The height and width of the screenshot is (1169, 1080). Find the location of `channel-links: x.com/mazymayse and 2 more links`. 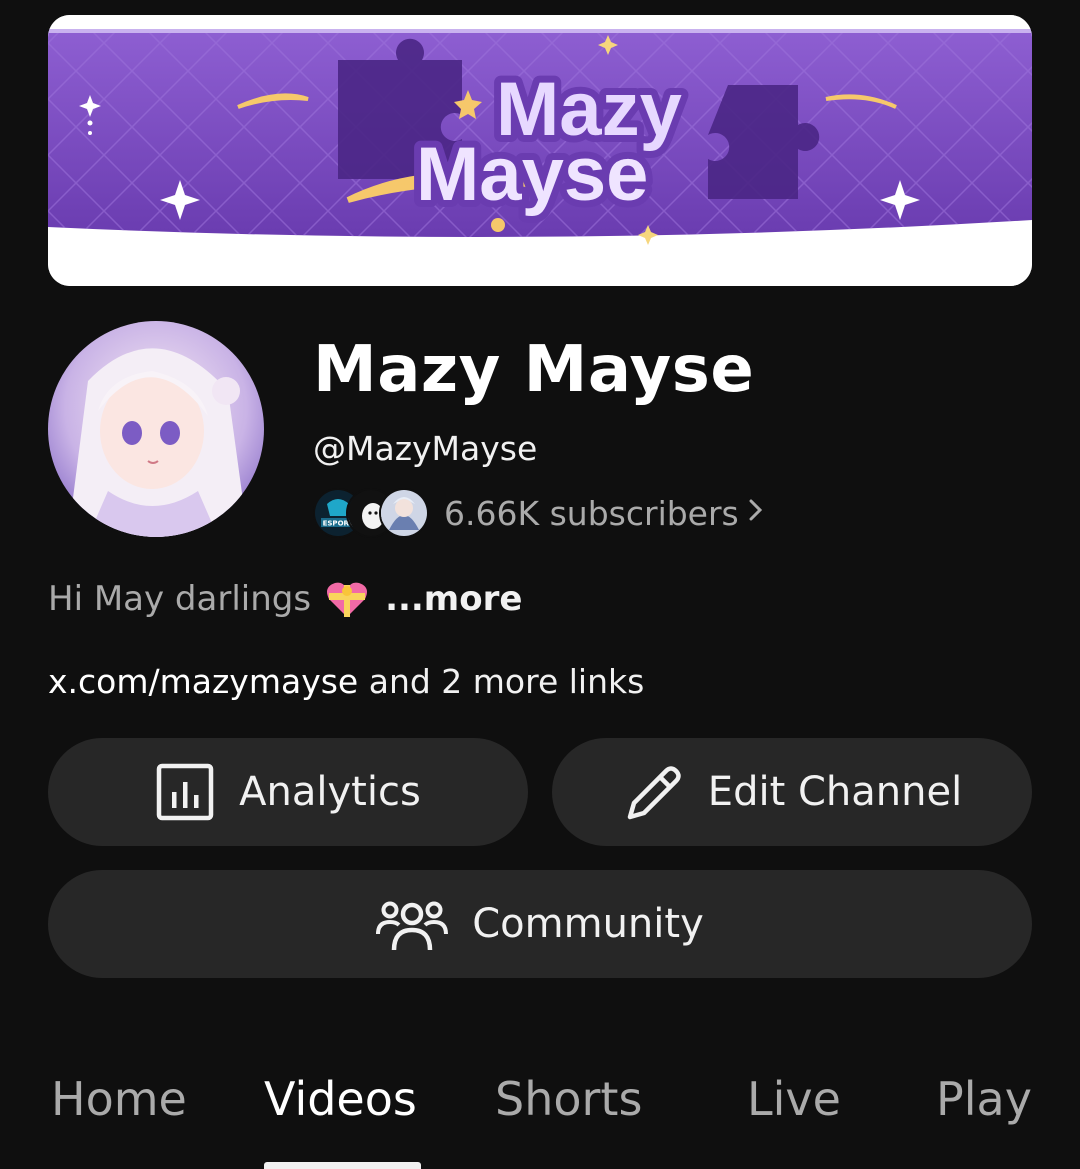

channel-links: x.com/mazymayse and 2 more links is located at coordinates (346, 682).